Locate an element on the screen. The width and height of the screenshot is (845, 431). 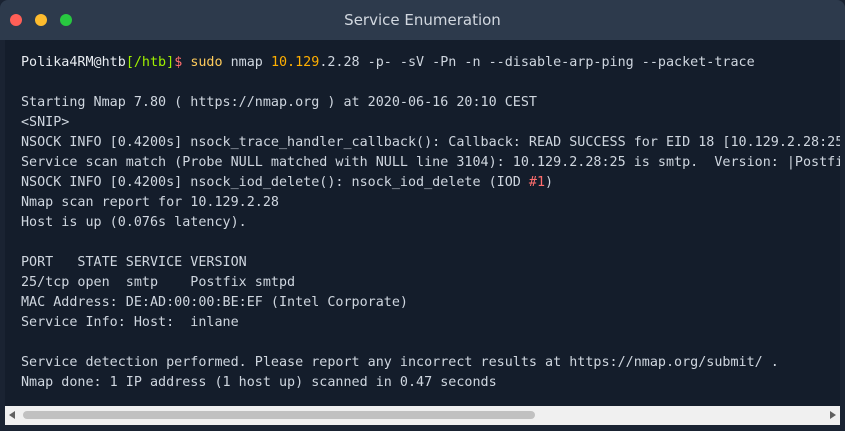
window-title: Service Enumeration is located at coordinates (422, 20).